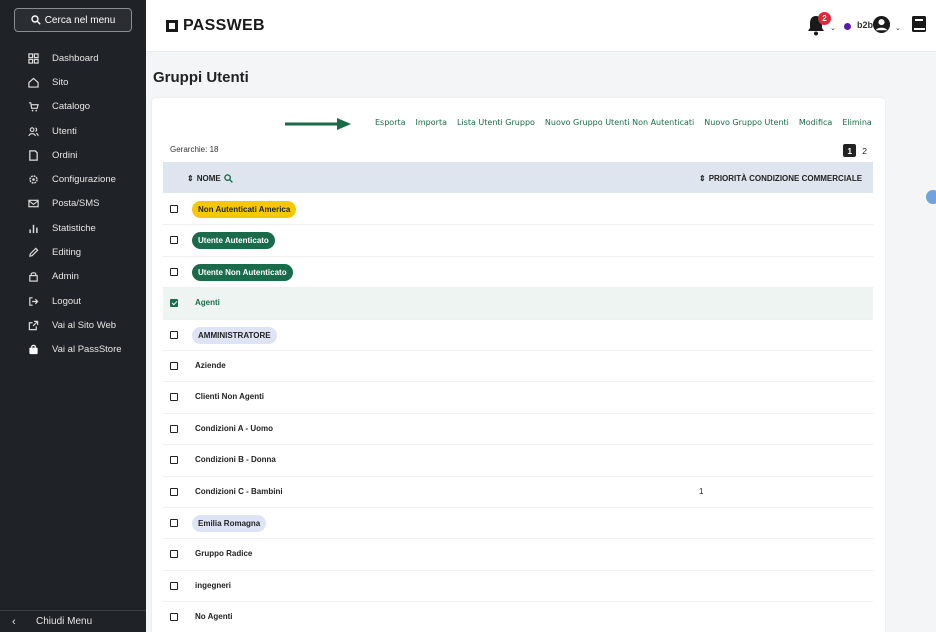 The image size is (936, 632). Describe the element at coordinates (864, 151) in the screenshot. I see `page-2-button: 2` at that location.